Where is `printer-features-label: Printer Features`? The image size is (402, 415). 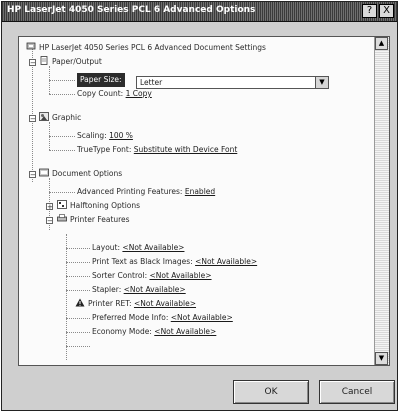
printer-features-label: Printer Features is located at coordinates (100, 219).